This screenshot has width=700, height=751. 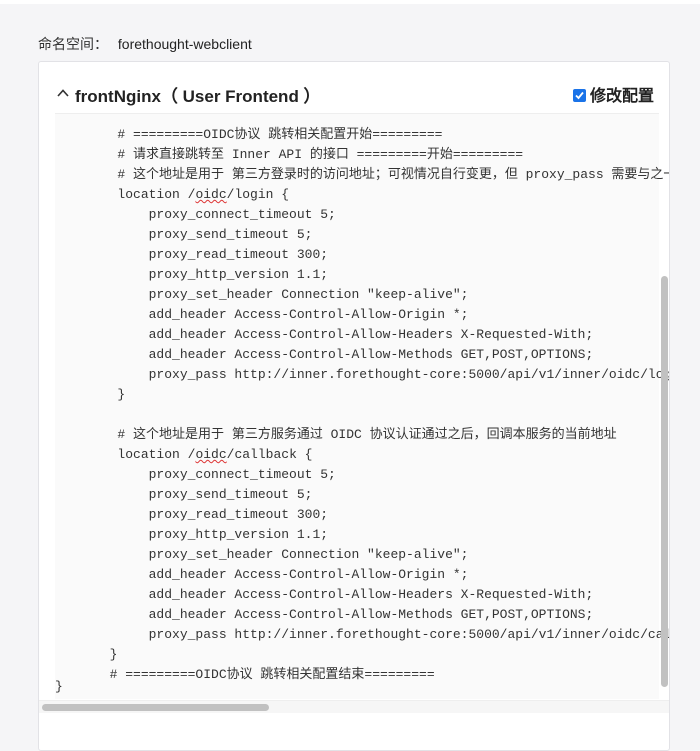 I want to click on namespace-row: 命名空间： forethought-webclient, so click(x=145, y=44).